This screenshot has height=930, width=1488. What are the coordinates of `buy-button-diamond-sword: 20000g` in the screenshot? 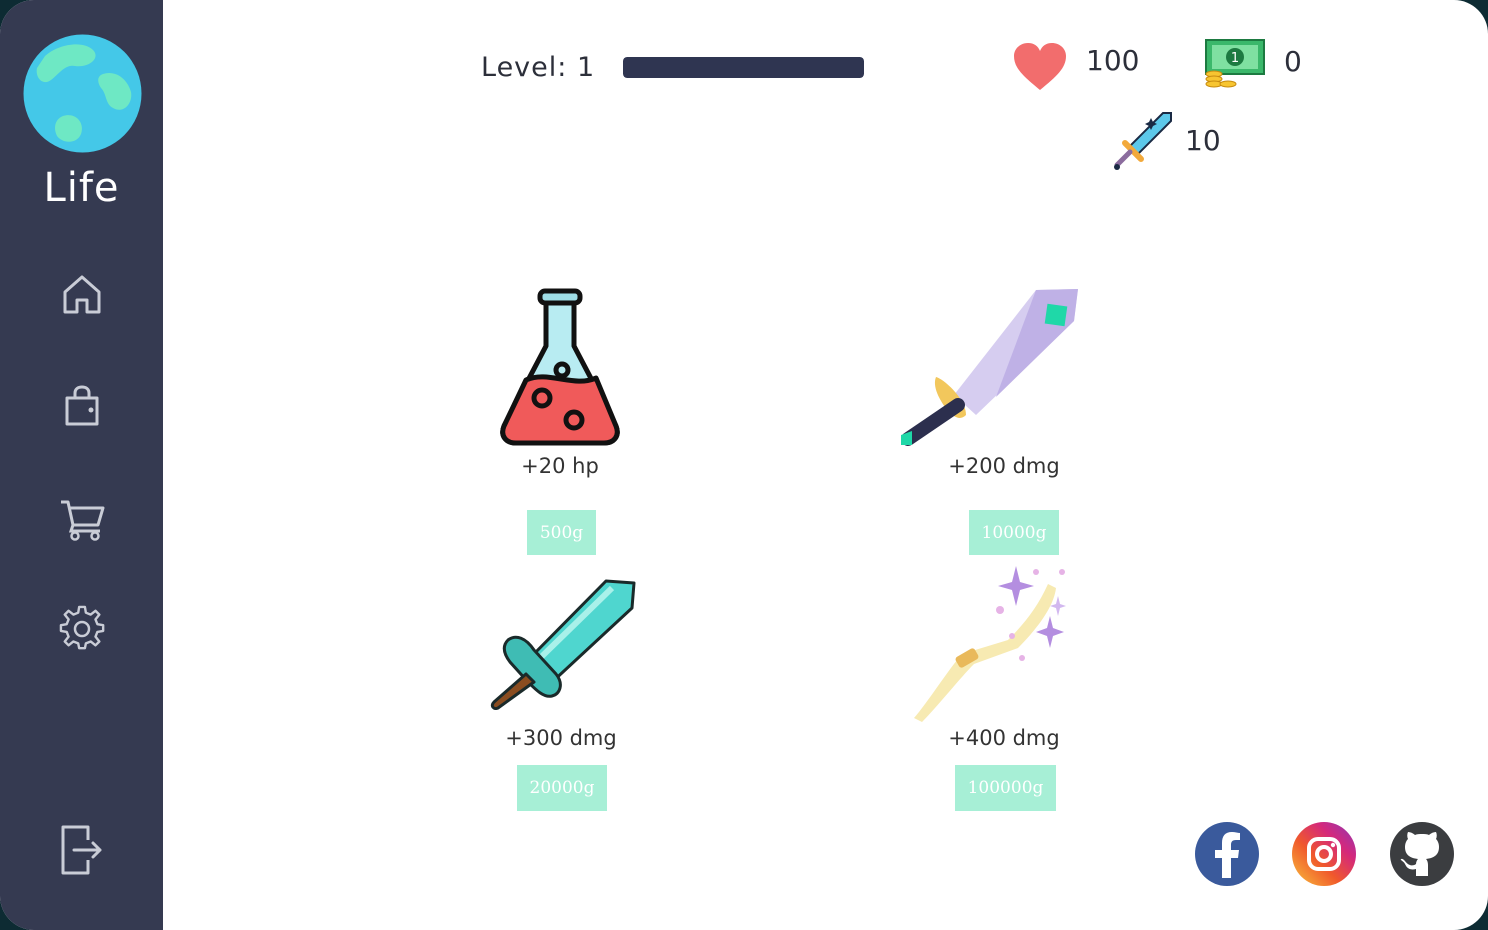 It's located at (562, 788).